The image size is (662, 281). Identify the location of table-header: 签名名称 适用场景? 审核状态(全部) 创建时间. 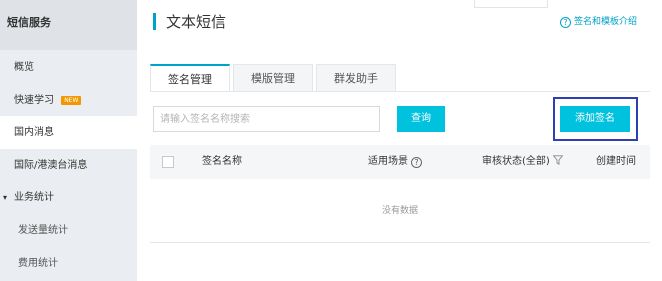
(400, 162).